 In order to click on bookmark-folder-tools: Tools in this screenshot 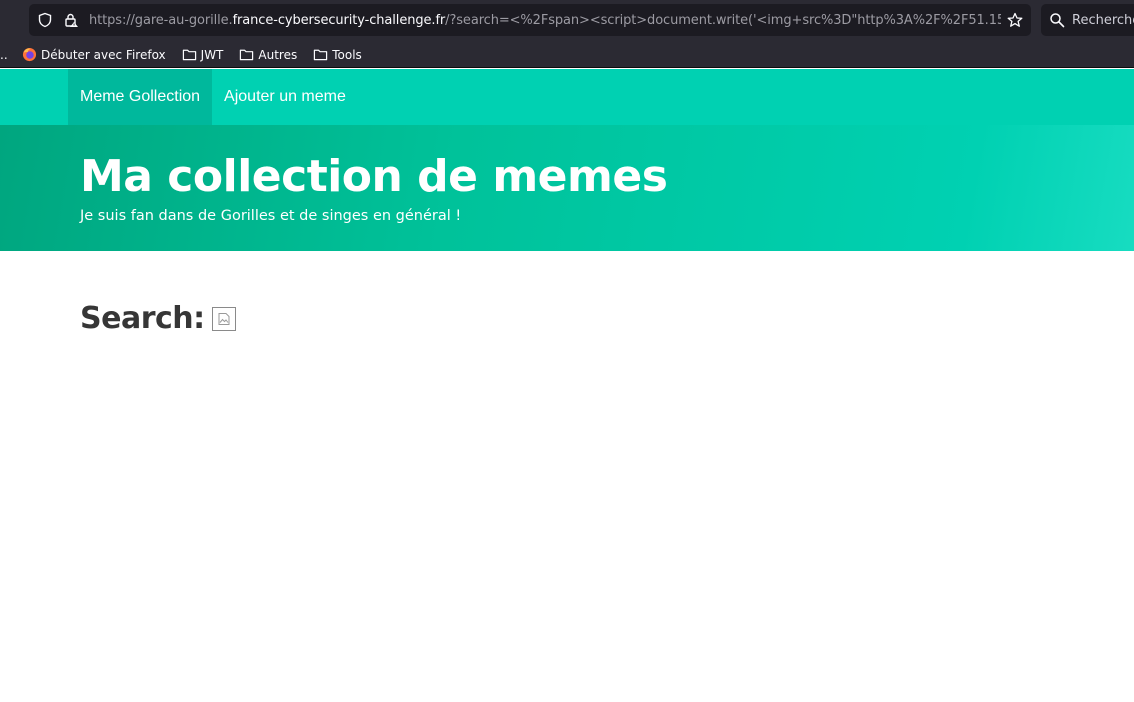, I will do `click(337, 55)`.